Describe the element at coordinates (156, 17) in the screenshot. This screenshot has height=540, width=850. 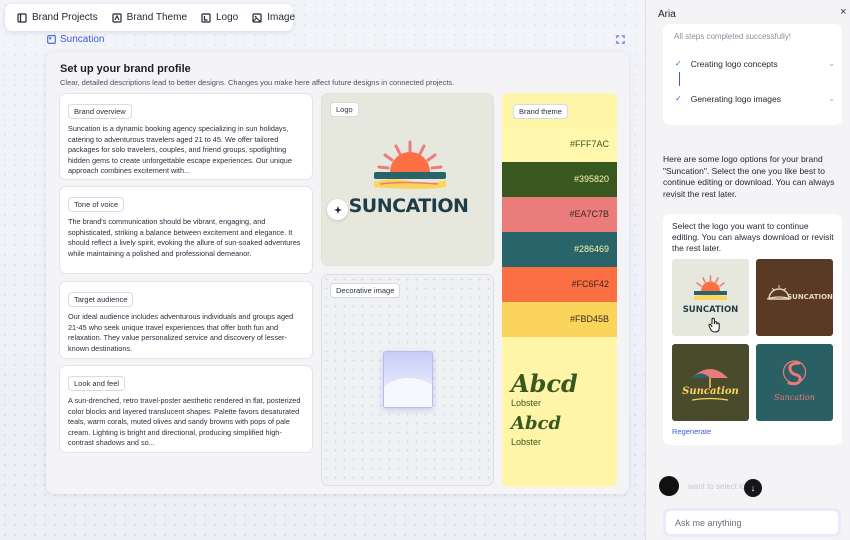
I see `toolbar-label: Brand Theme` at that location.